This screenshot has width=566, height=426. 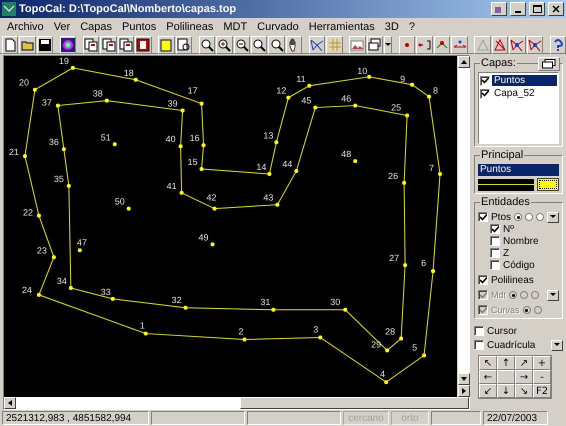 I want to click on menu-item: ?, so click(x=412, y=27).